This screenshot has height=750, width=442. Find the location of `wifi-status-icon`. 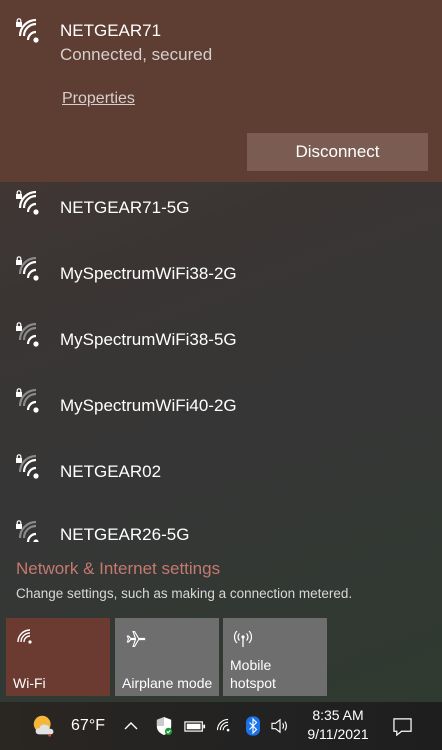

wifi-status-icon is located at coordinates (224, 726).